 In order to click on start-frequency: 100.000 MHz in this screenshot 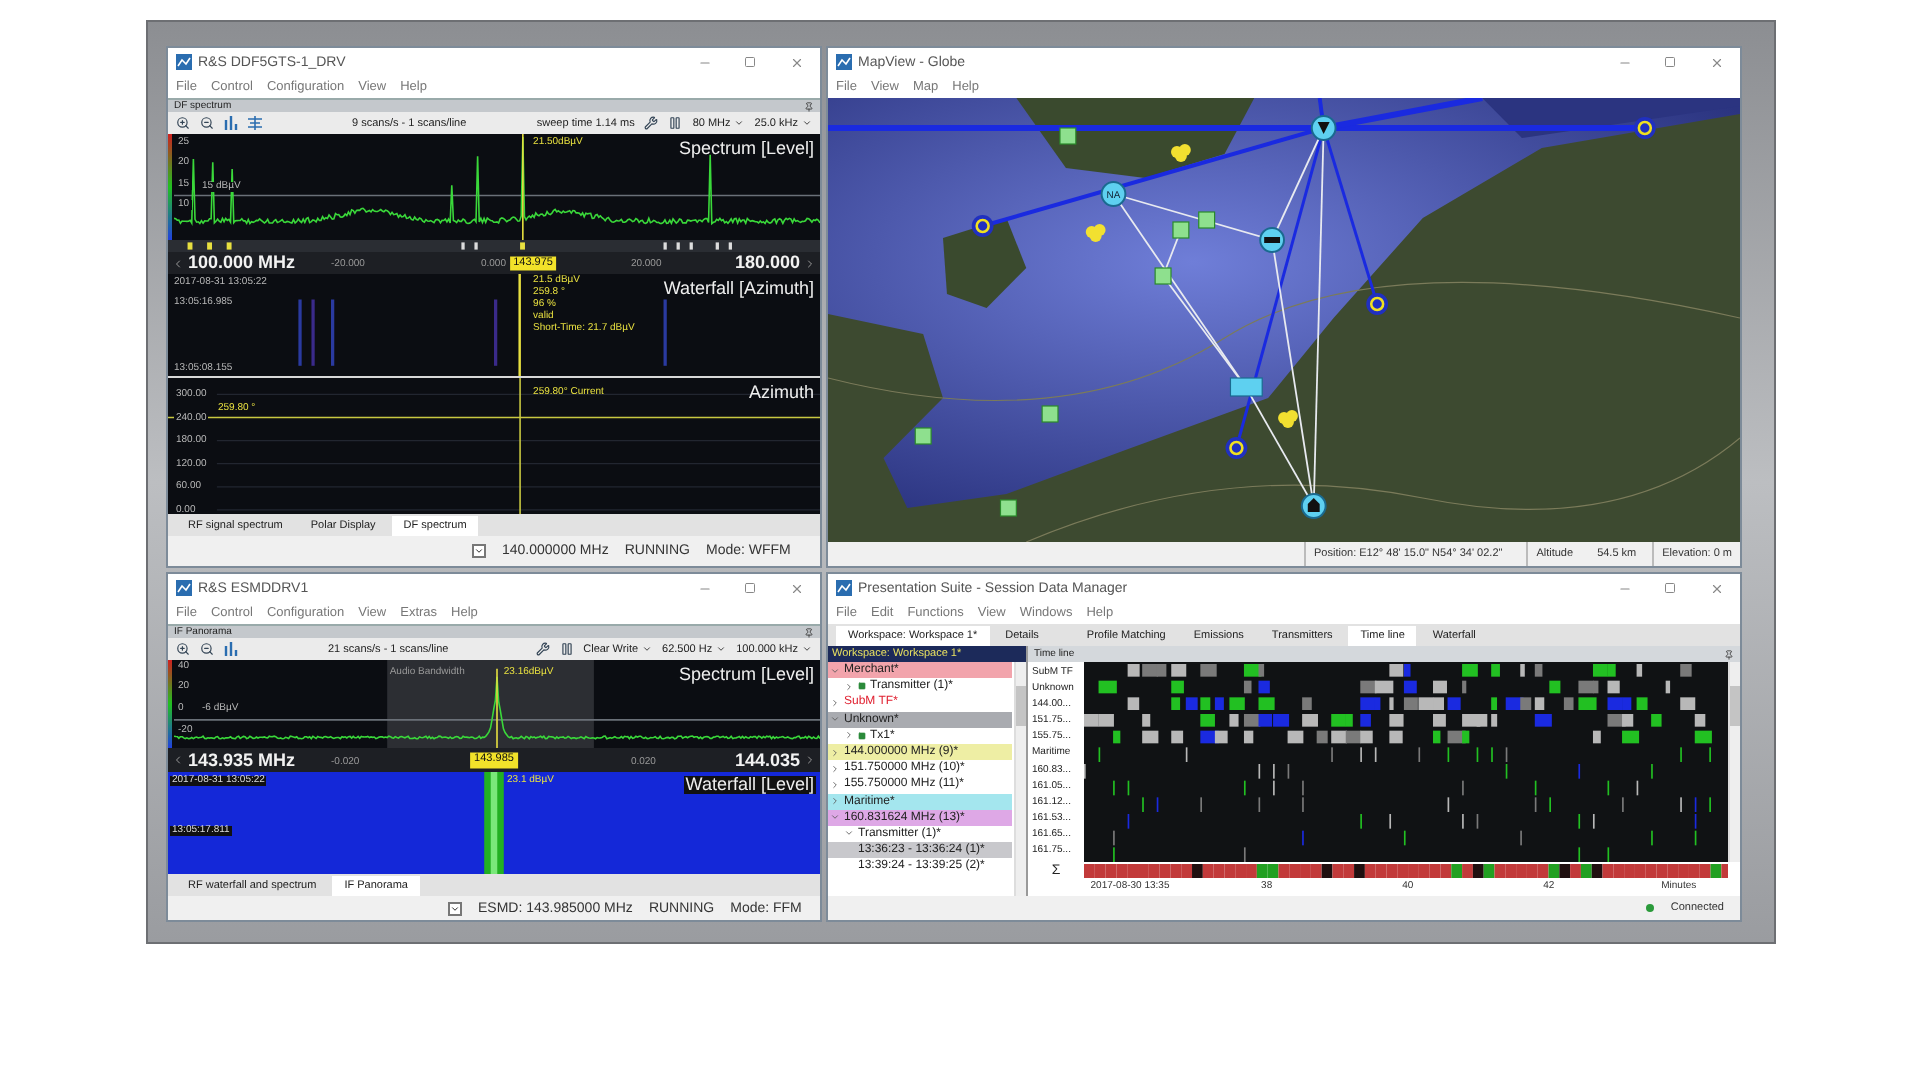, I will do `click(242, 263)`.